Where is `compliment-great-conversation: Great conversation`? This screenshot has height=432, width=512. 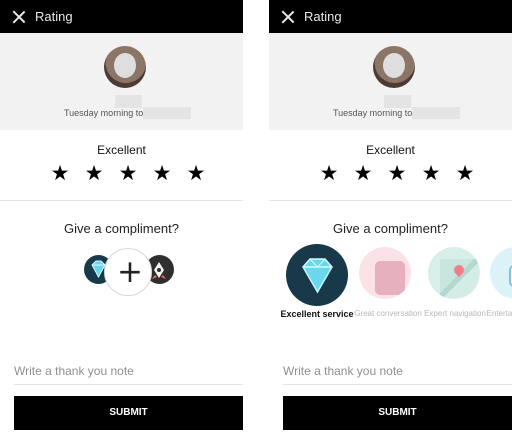 compliment-great-conversation: Great conversation is located at coordinates (391, 299).